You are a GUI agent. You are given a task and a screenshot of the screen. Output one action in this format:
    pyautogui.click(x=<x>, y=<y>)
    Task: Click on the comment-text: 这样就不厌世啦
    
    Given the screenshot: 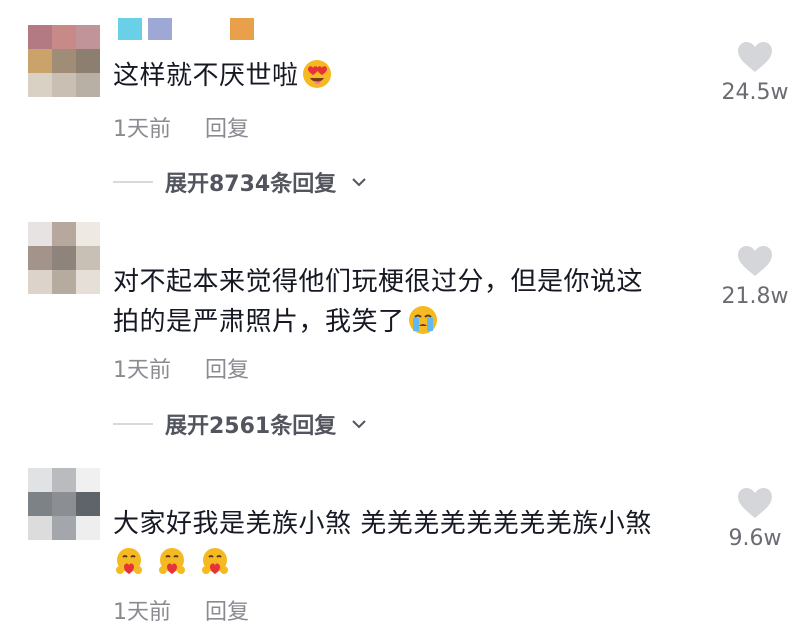 What is the action you would take?
    pyautogui.click(x=223, y=76)
    